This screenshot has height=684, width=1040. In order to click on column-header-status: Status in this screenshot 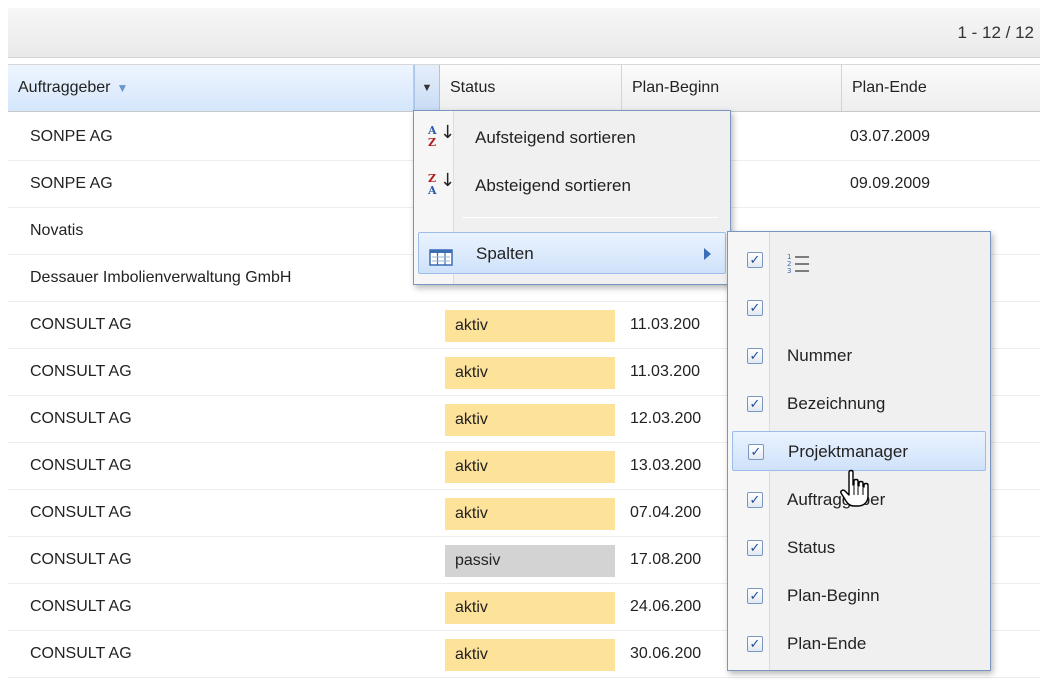, I will do `click(531, 88)`.